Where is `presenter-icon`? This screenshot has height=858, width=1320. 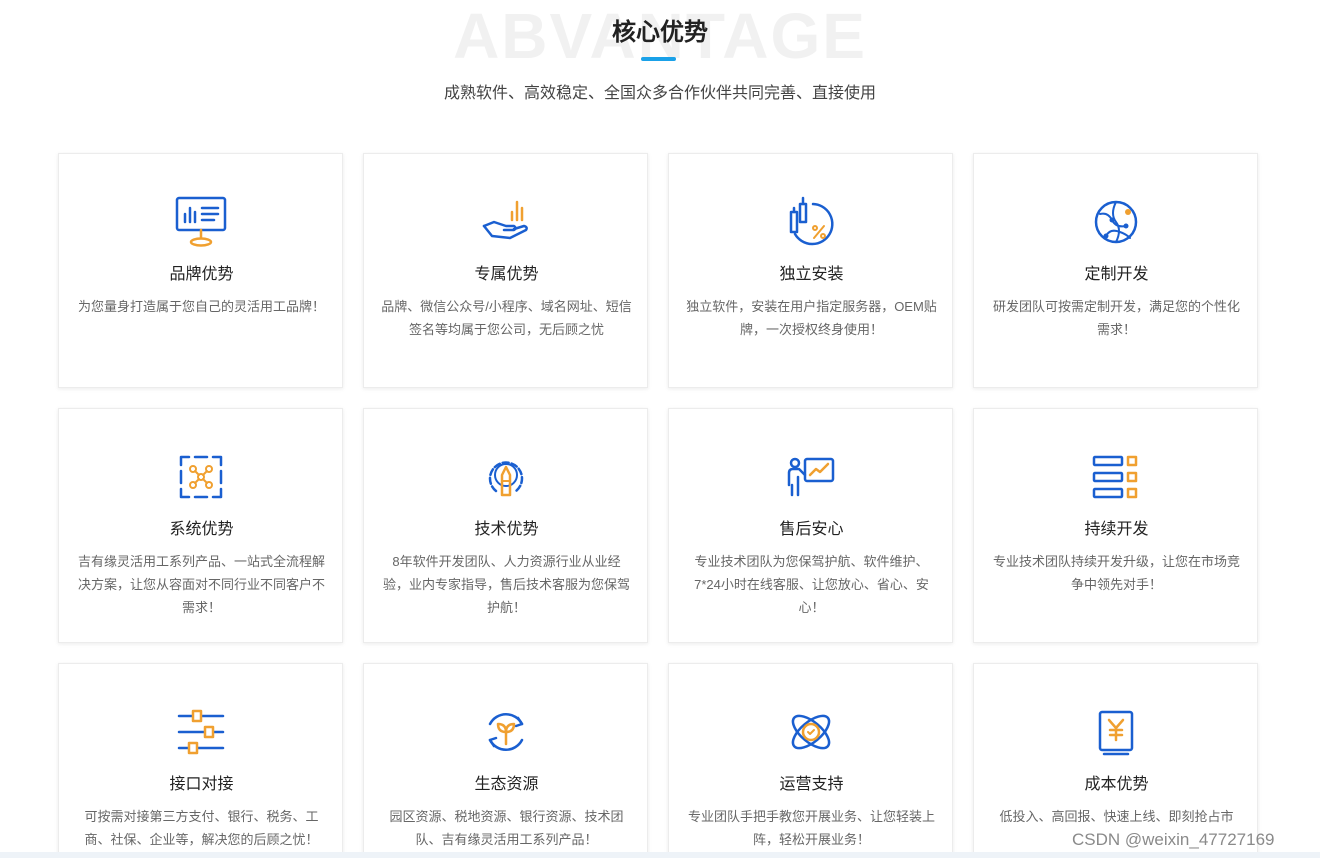
presenter-icon is located at coordinates (811, 477).